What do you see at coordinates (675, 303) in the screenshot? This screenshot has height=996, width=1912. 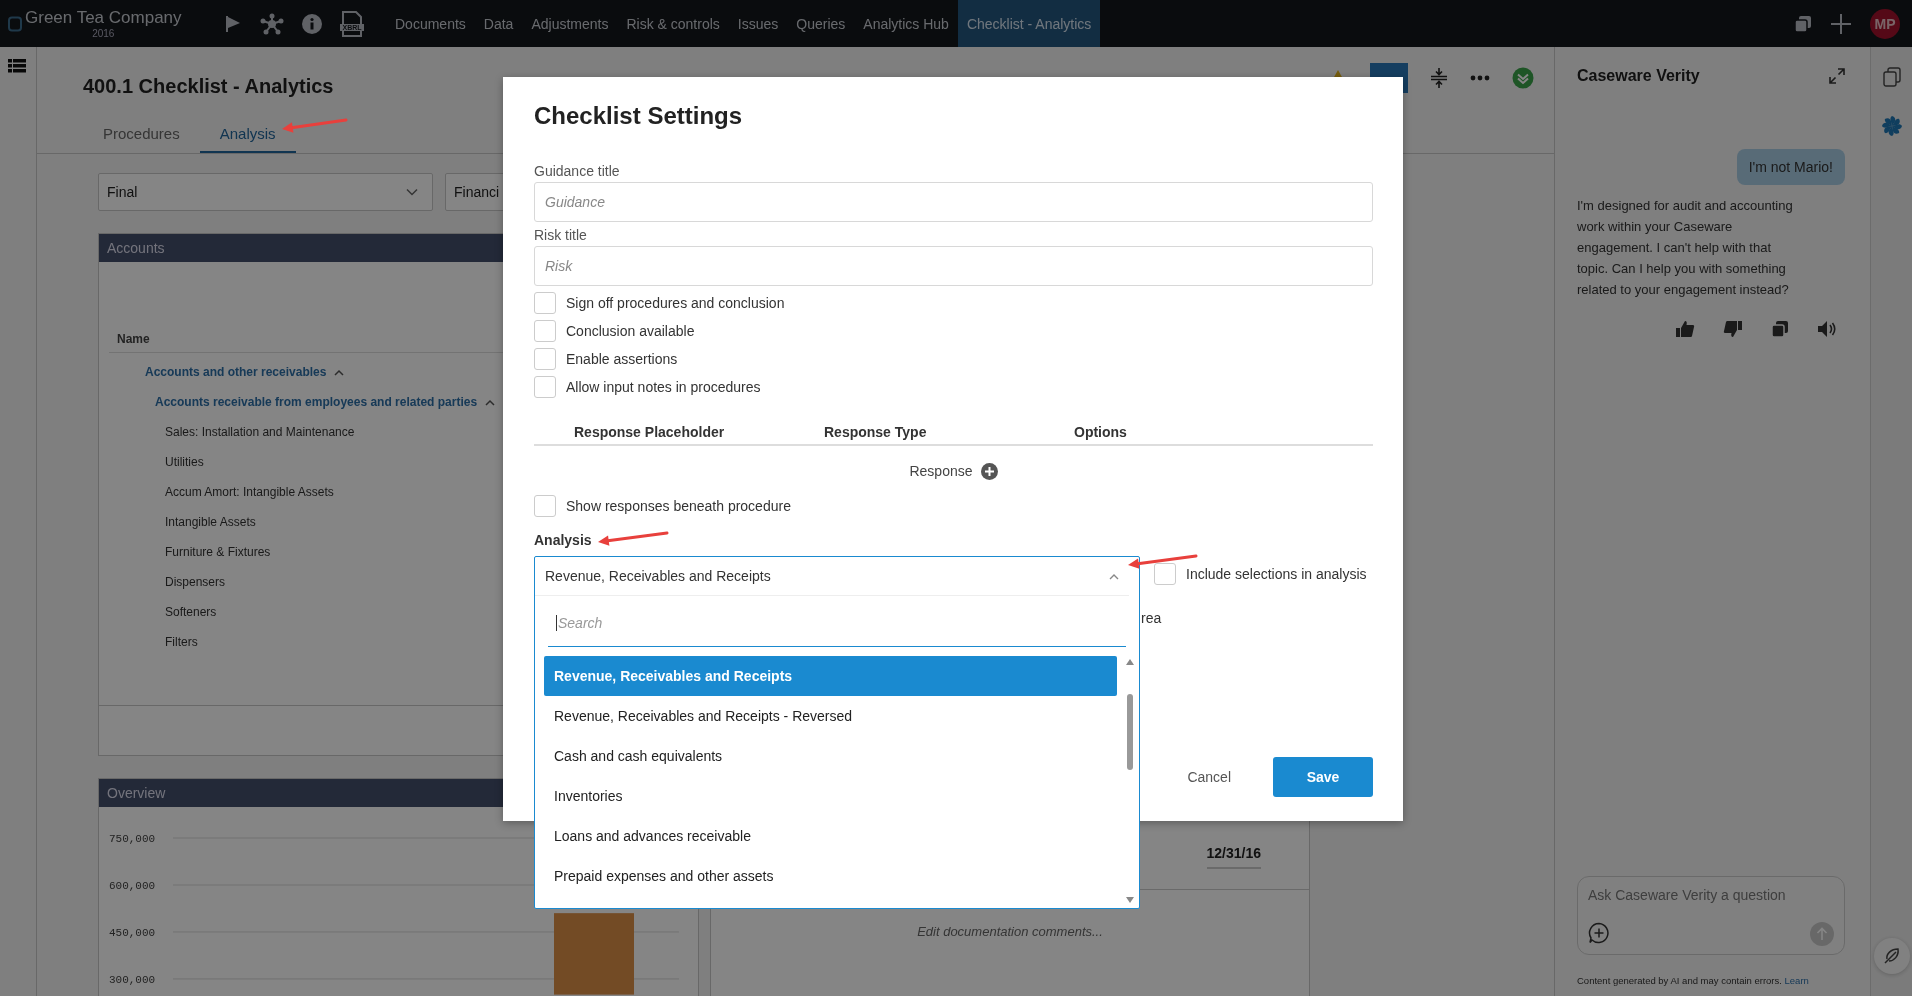 I see `checkbox-label: Sign off procedures and conclusion` at bounding box center [675, 303].